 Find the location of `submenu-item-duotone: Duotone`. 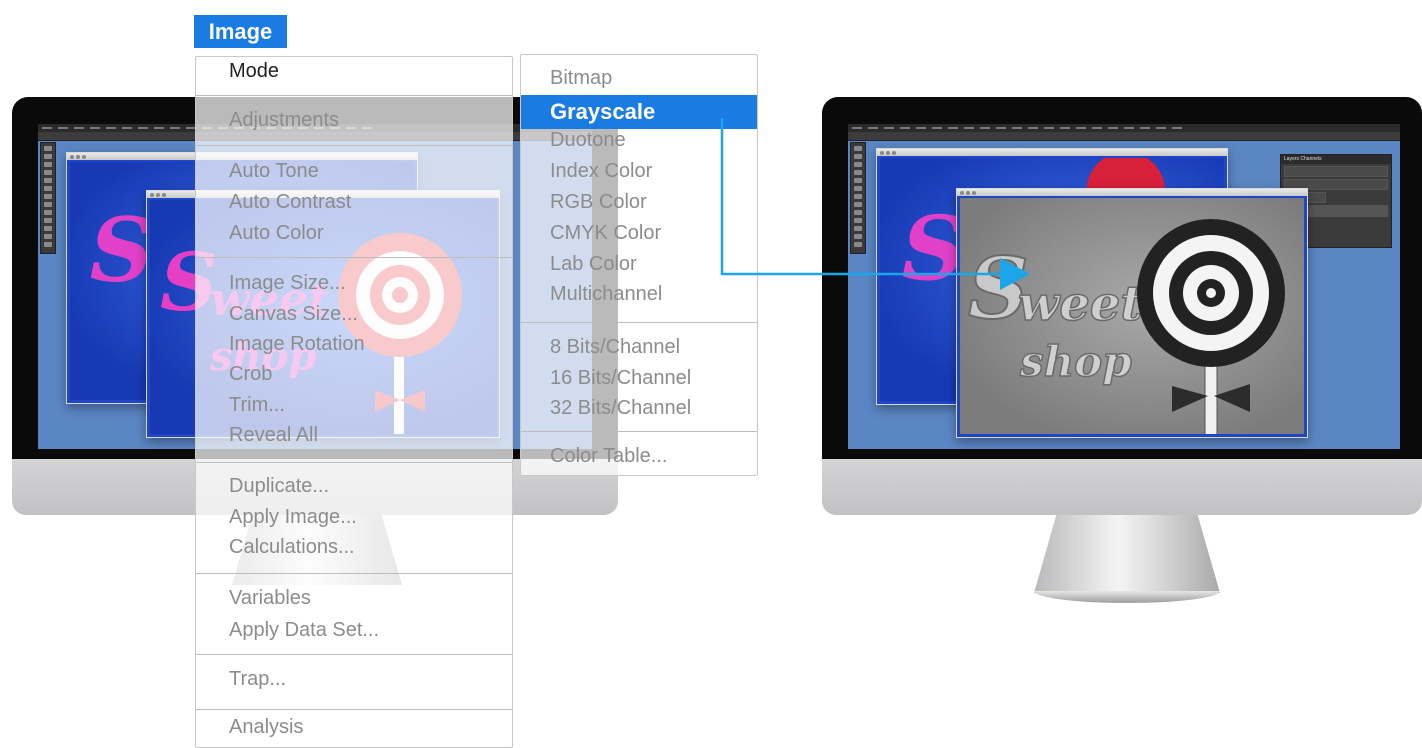

submenu-item-duotone: Duotone is located at coordinates (639, 140).